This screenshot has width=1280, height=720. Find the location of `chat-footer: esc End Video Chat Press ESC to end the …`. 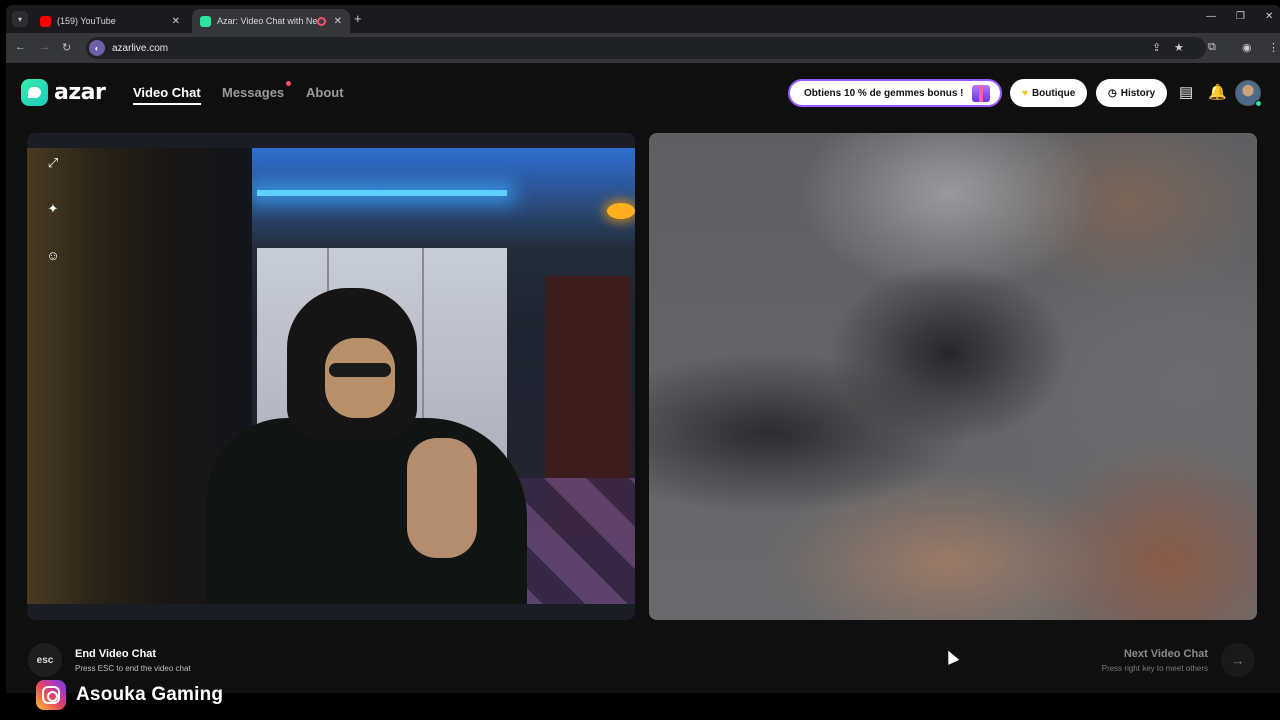

chat-footer: esc End Video Chat Press ESC to end the … is located at coordinates (643, 656).